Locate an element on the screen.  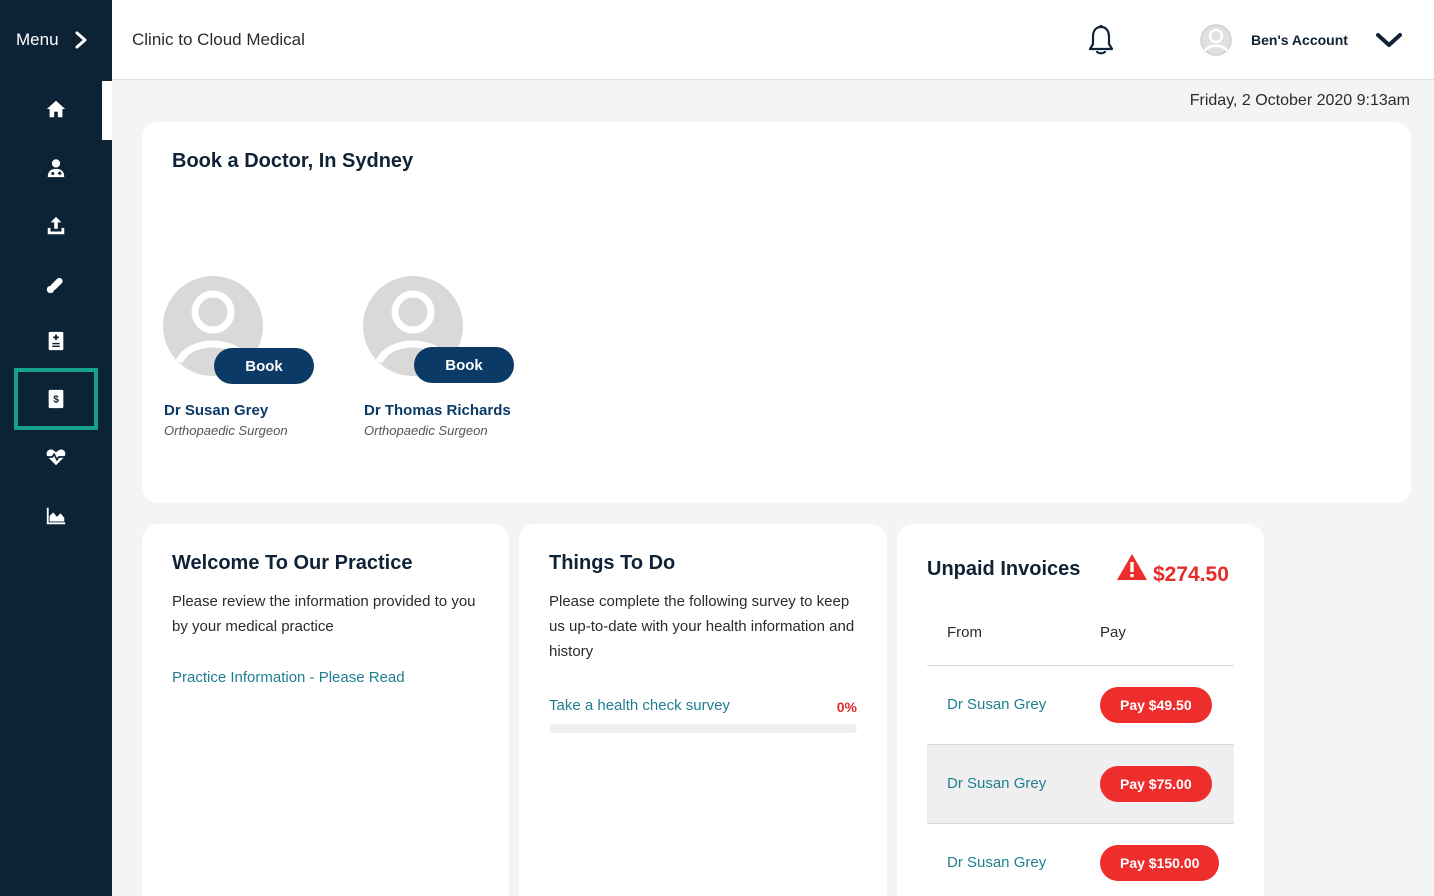
bell-icon is located at coordinates (1101, 40).